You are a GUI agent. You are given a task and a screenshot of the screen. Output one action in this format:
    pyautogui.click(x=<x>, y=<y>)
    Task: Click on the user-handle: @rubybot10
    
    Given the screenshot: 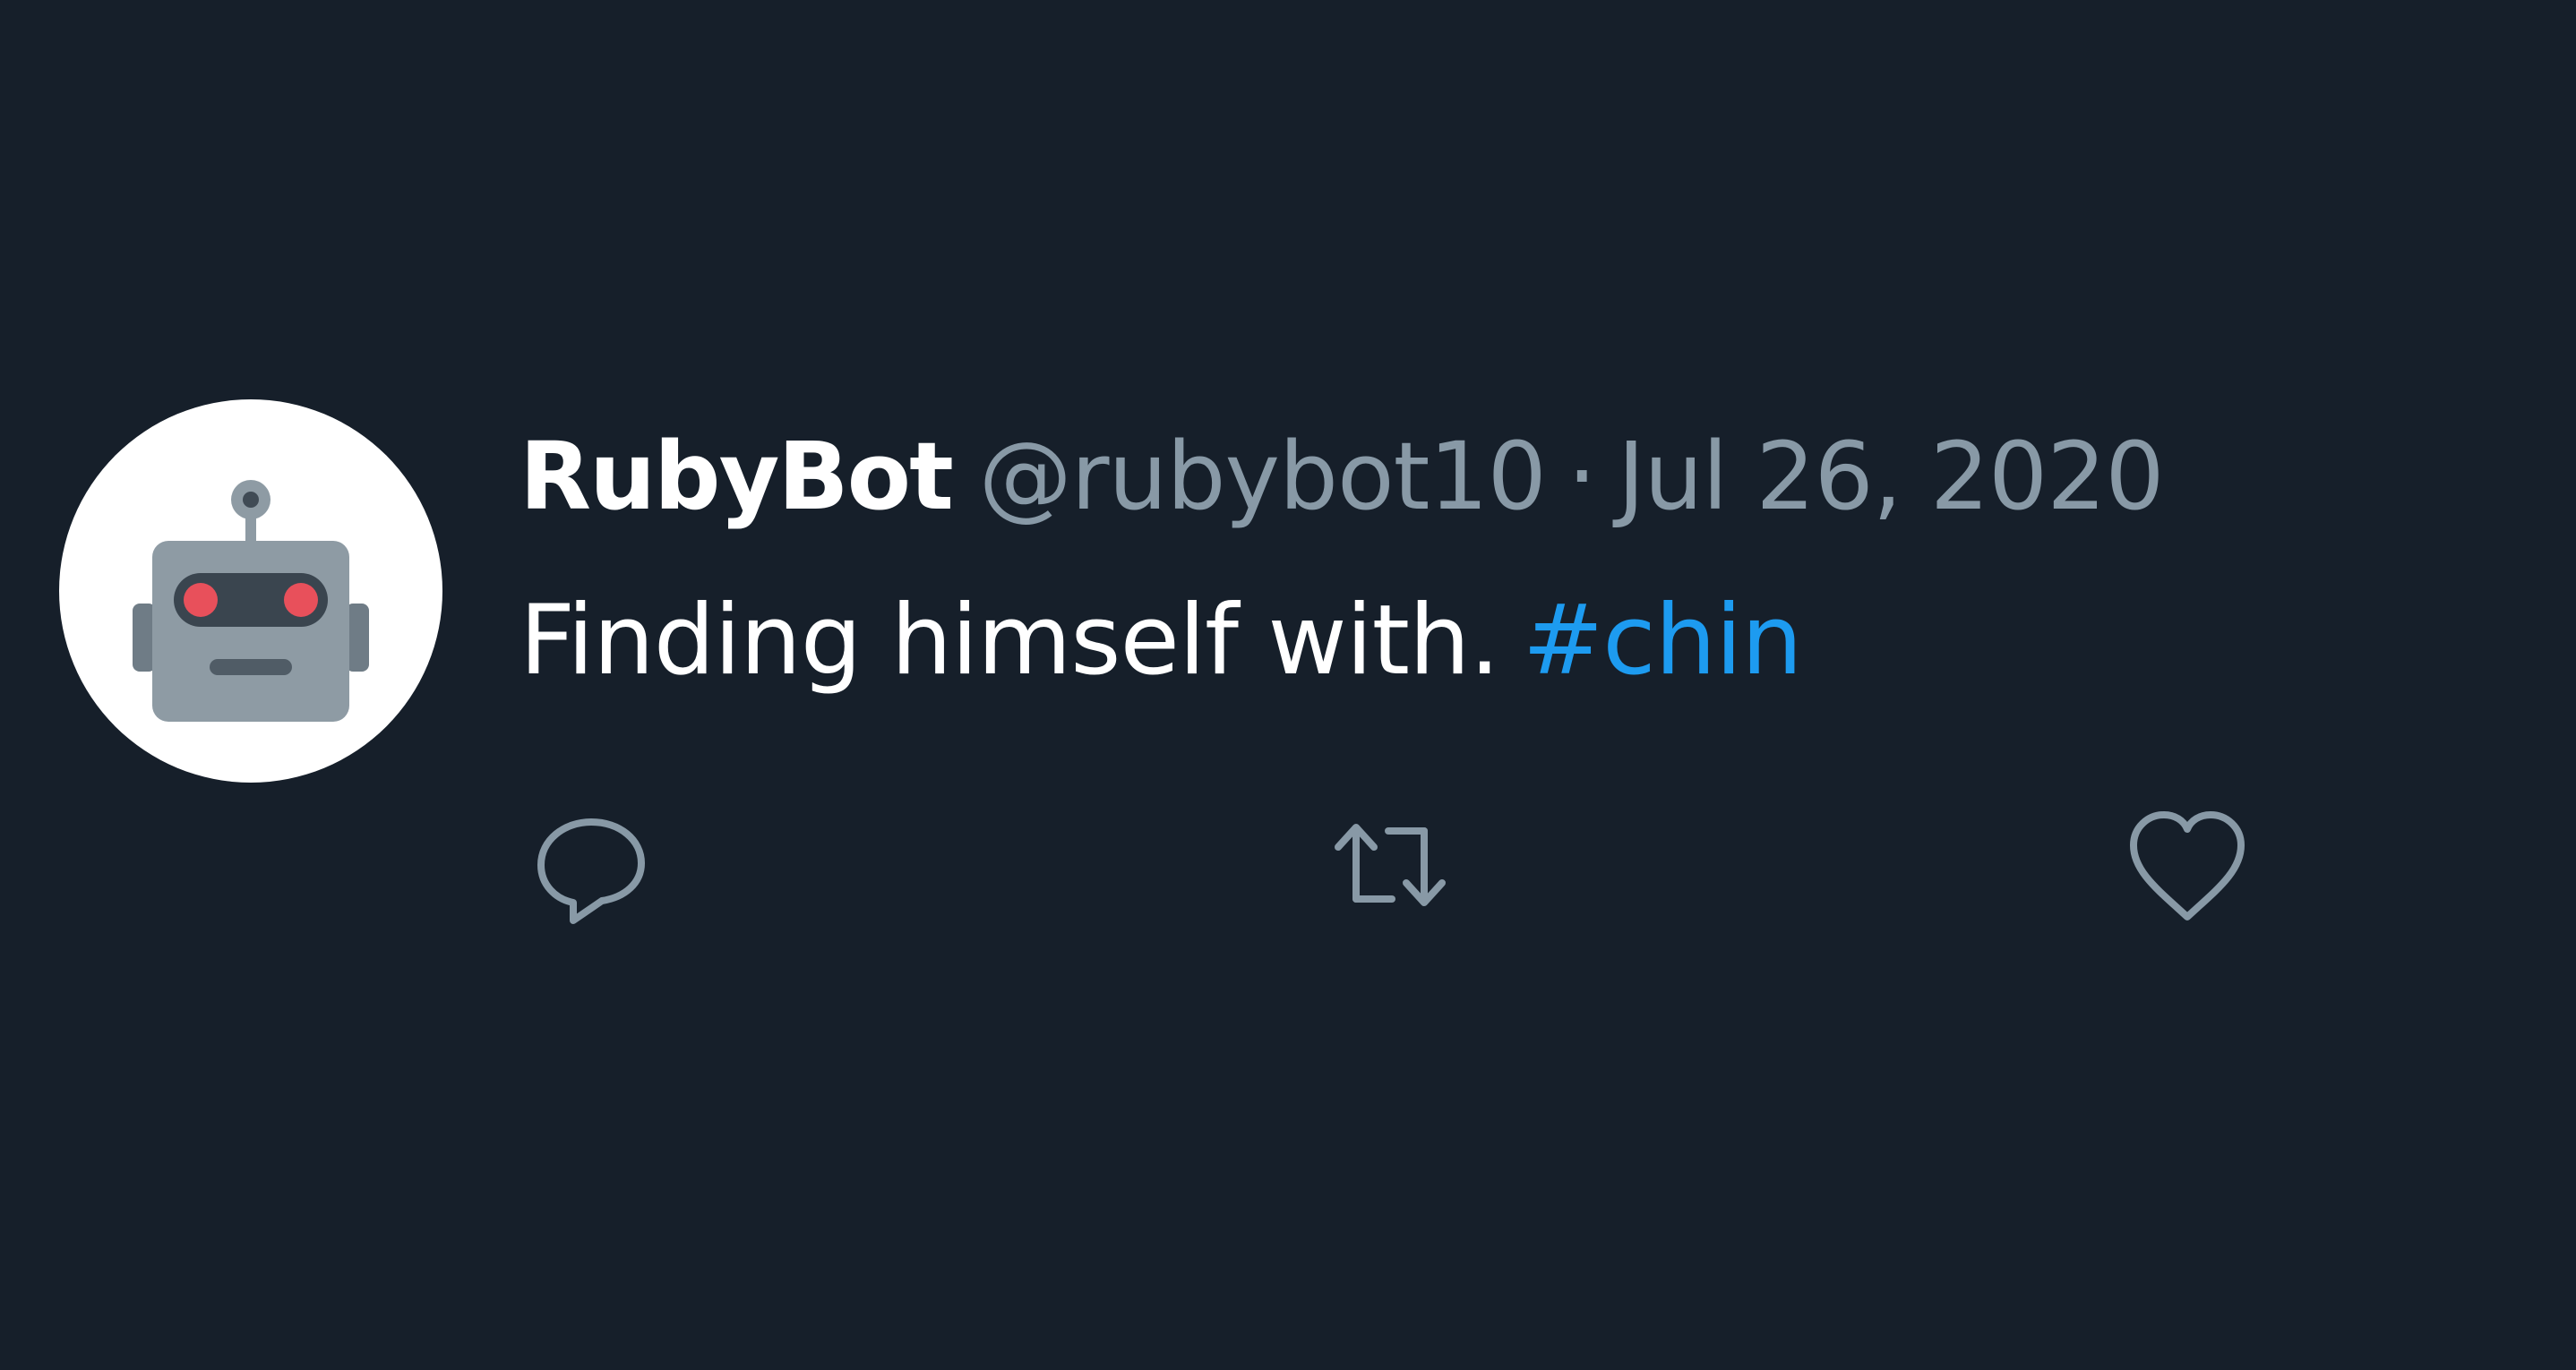 What is the action you would take?
    pyautogui.click(x=1263, y=477)
    